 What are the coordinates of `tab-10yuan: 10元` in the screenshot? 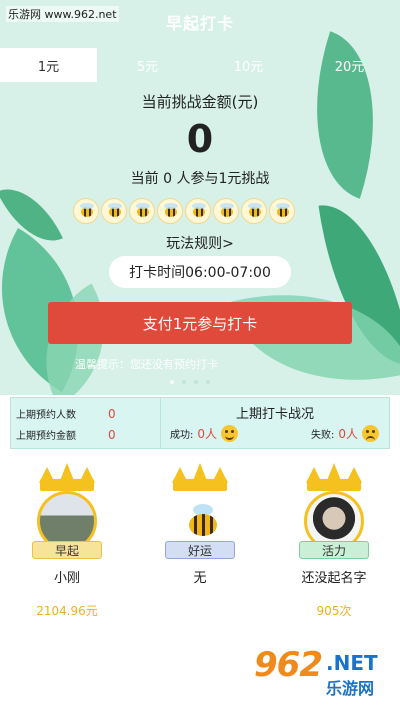 It's located at (248, 65).